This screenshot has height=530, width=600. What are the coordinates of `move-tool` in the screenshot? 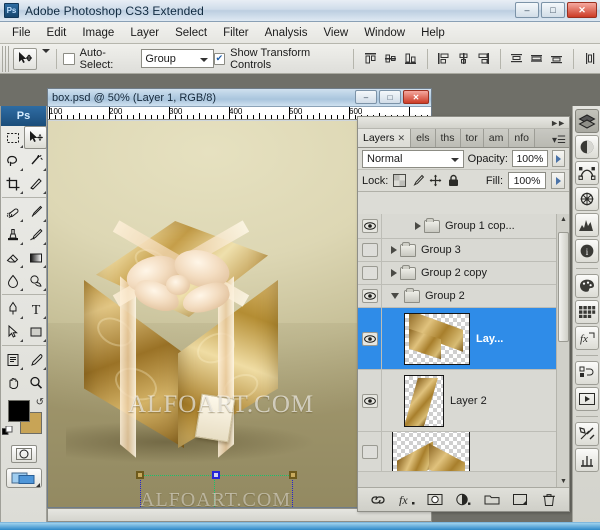 It's located at (35, 137).